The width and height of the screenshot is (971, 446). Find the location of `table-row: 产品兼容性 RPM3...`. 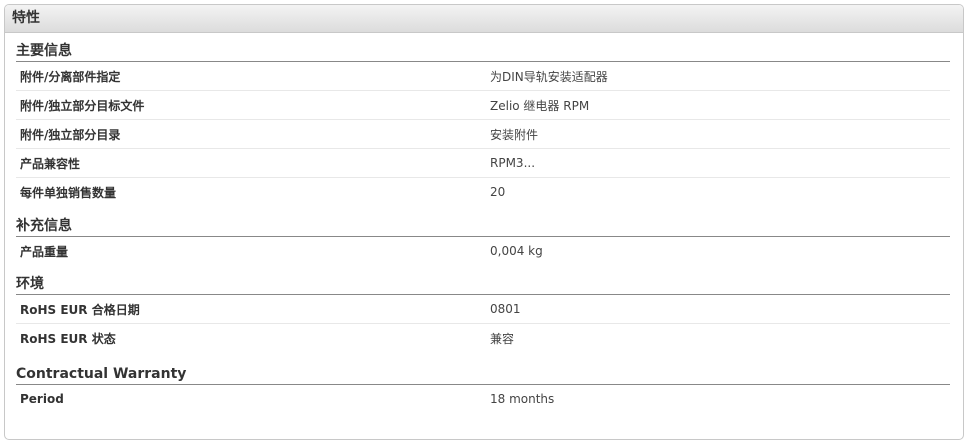

table-row: 产品兼容性 RPM3... is located at coordinates (483, 163).